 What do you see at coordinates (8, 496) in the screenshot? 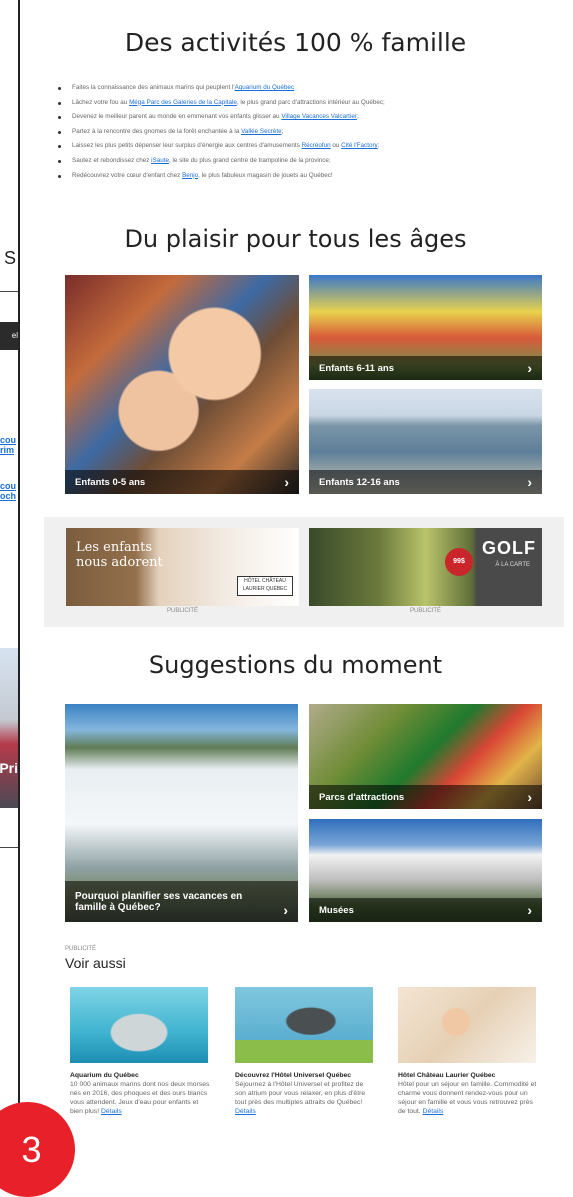
I see `left-link-4: och` at bounding box center [8, 496].